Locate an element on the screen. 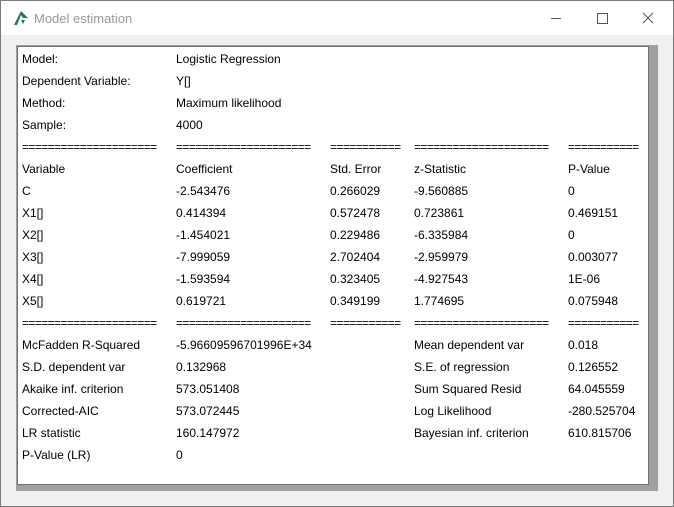  stat-value: 160.147972 is located at coordinates (208, 433).